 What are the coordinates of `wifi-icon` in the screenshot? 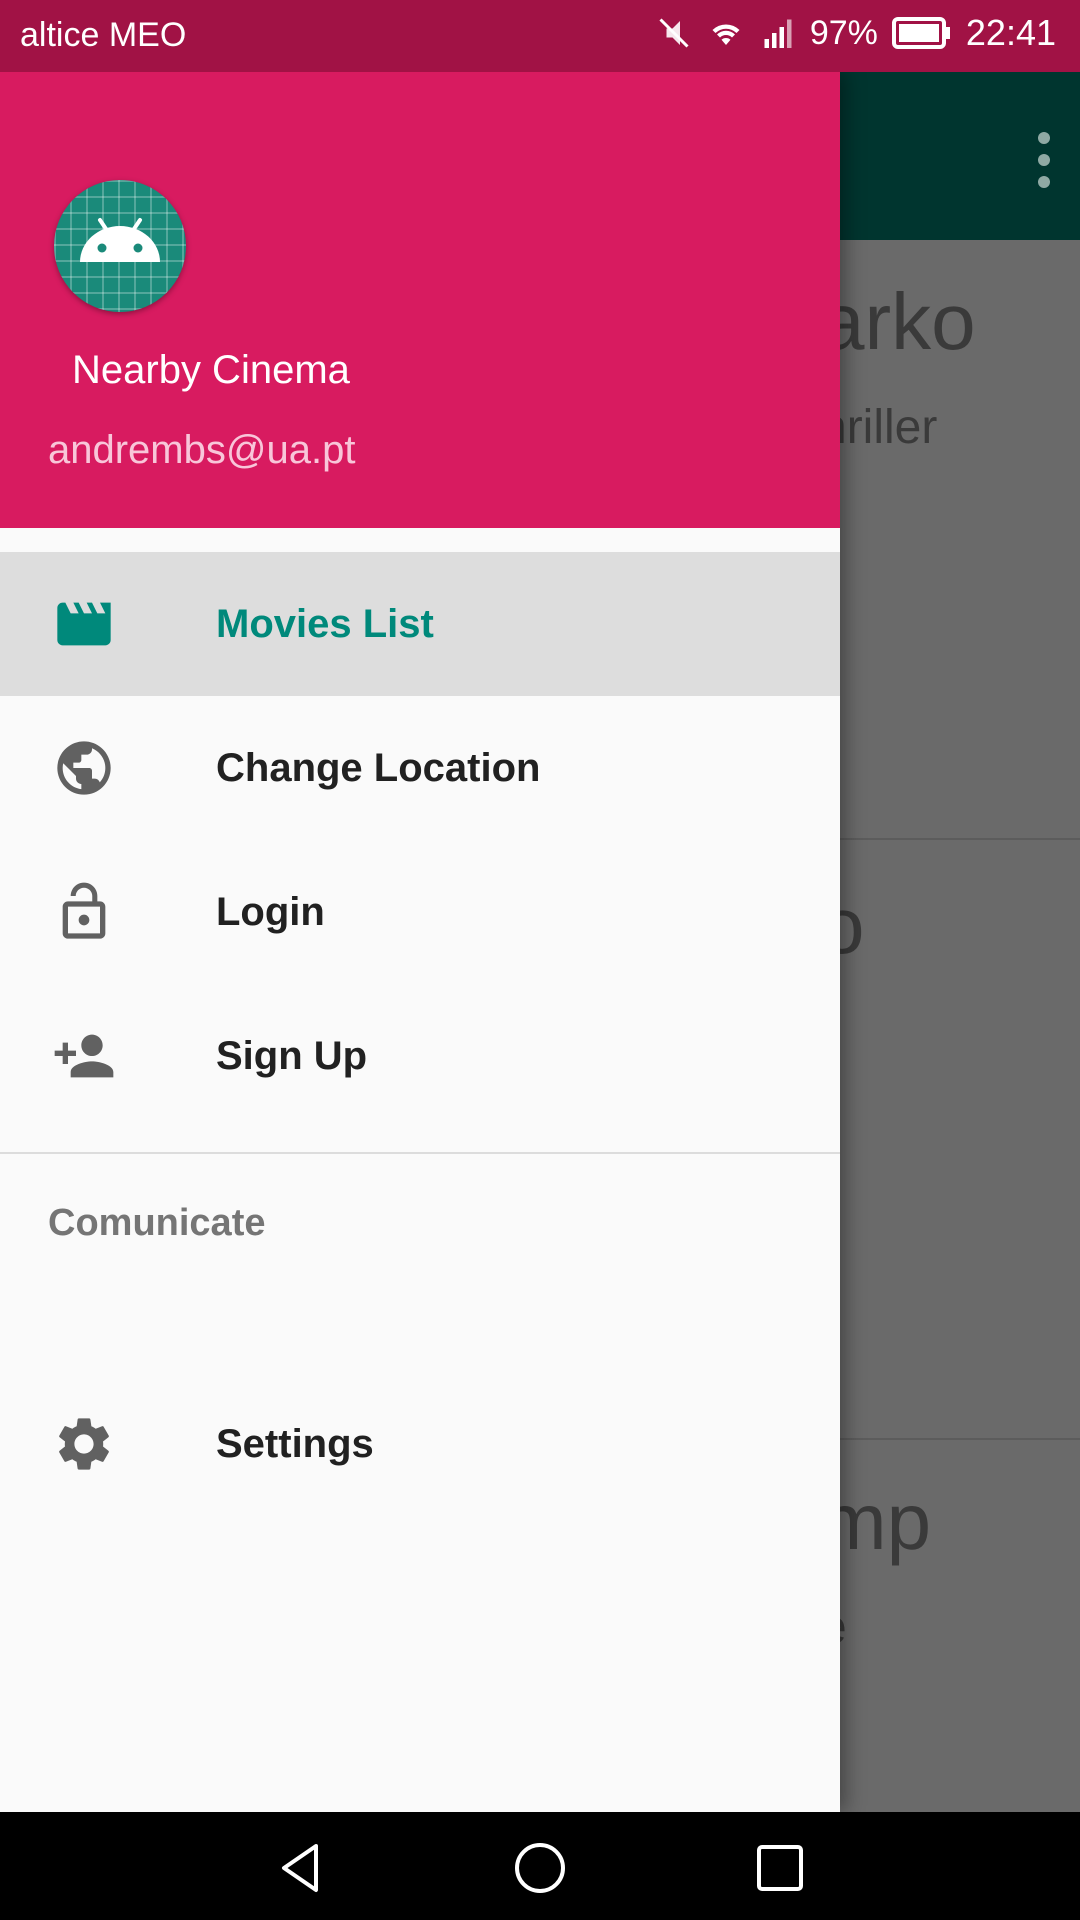 It's located at (726, 34).